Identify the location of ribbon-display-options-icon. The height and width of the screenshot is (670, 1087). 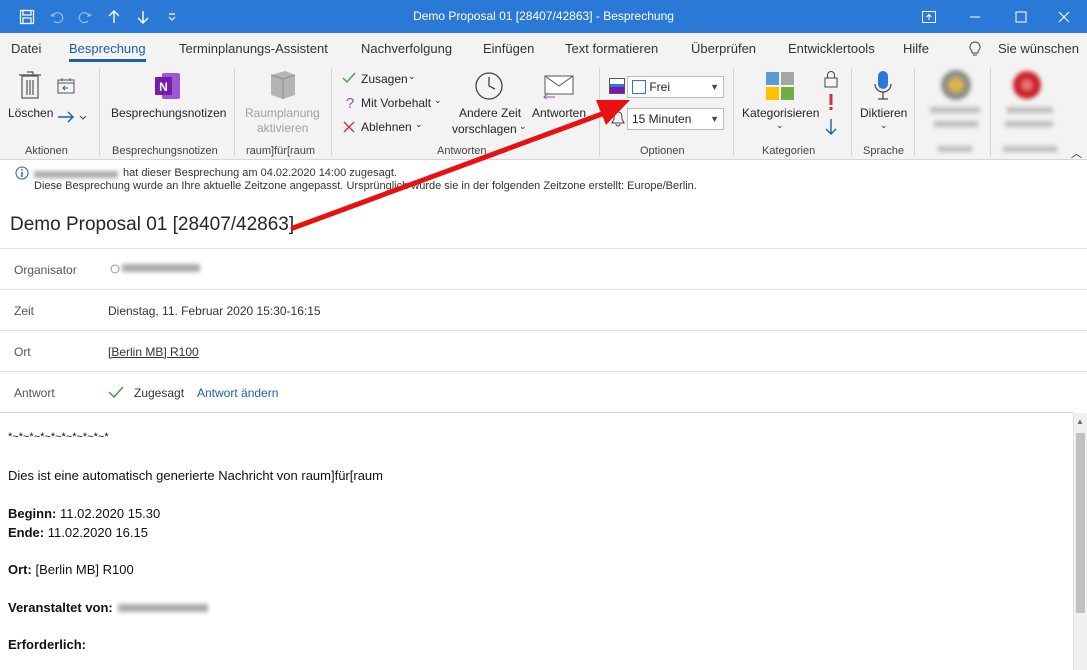
(929, 16).